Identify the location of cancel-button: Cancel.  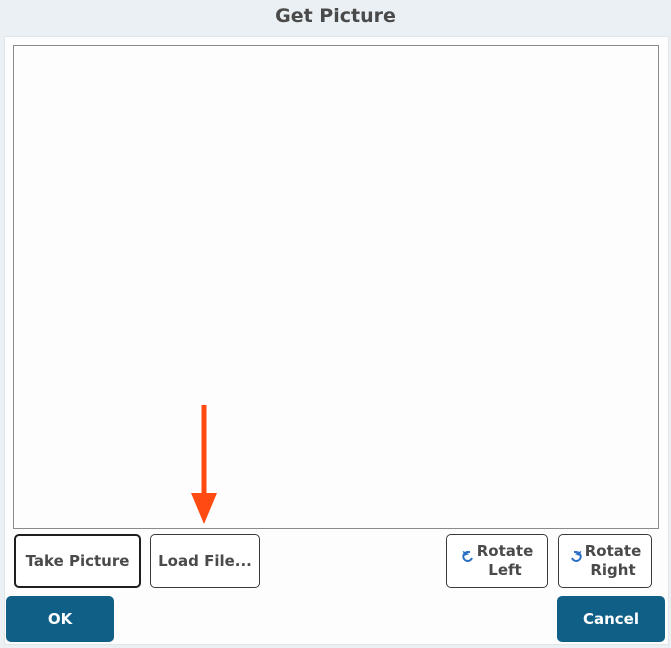
(611, 619).